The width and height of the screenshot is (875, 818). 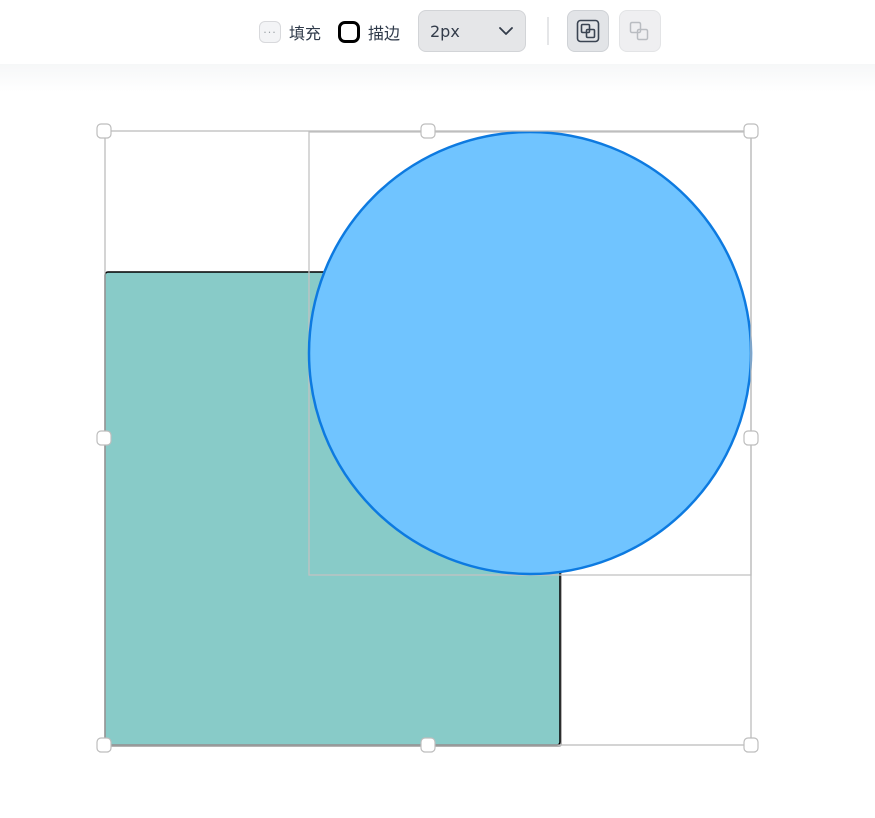 I want to click on handle-bottom-center, so click(x=428, y=745).